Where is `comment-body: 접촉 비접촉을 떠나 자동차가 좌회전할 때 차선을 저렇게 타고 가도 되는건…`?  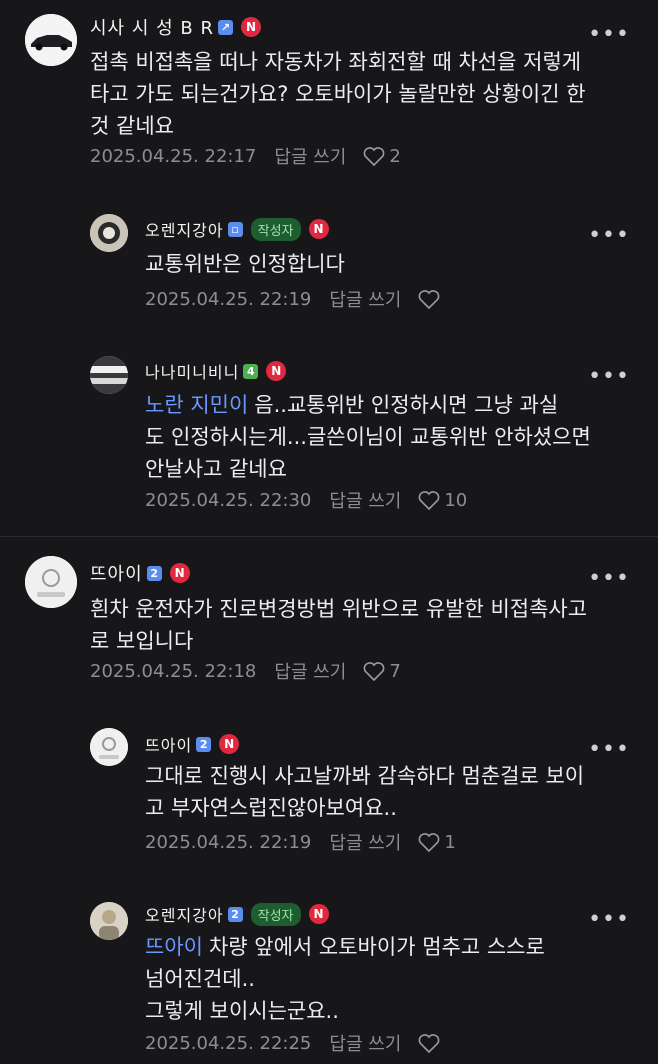 comment-body: 접촉 비접촉을 떠나 자동차가 좌회전할 때 차선을 저렇게 타고 가도 되는건… is located at coordinates (338, 94).